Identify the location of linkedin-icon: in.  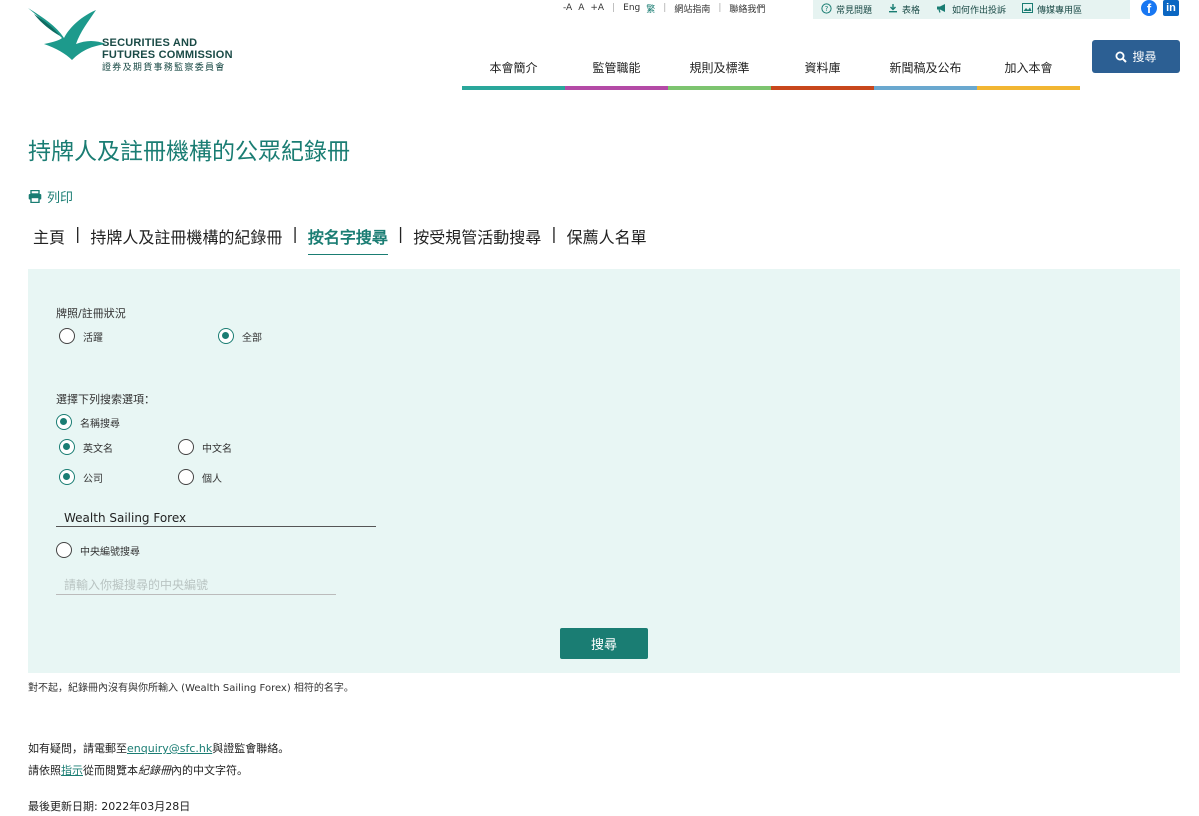
(1171, 8).